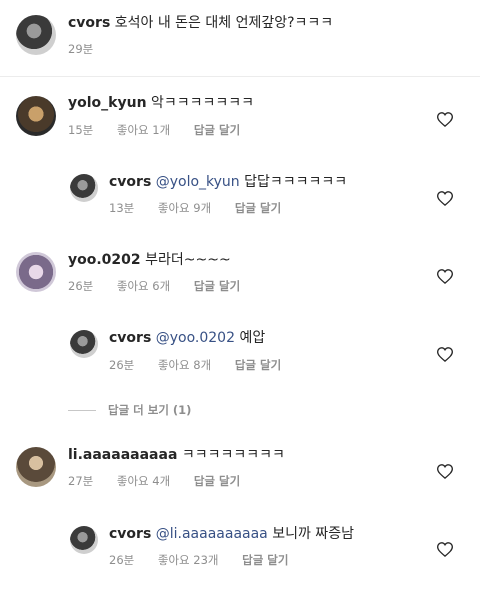 The width and height of the screenshot is (480, 604). I want to click on comment-text: yoo.0202 부라더~~~~, so click(149, 260).